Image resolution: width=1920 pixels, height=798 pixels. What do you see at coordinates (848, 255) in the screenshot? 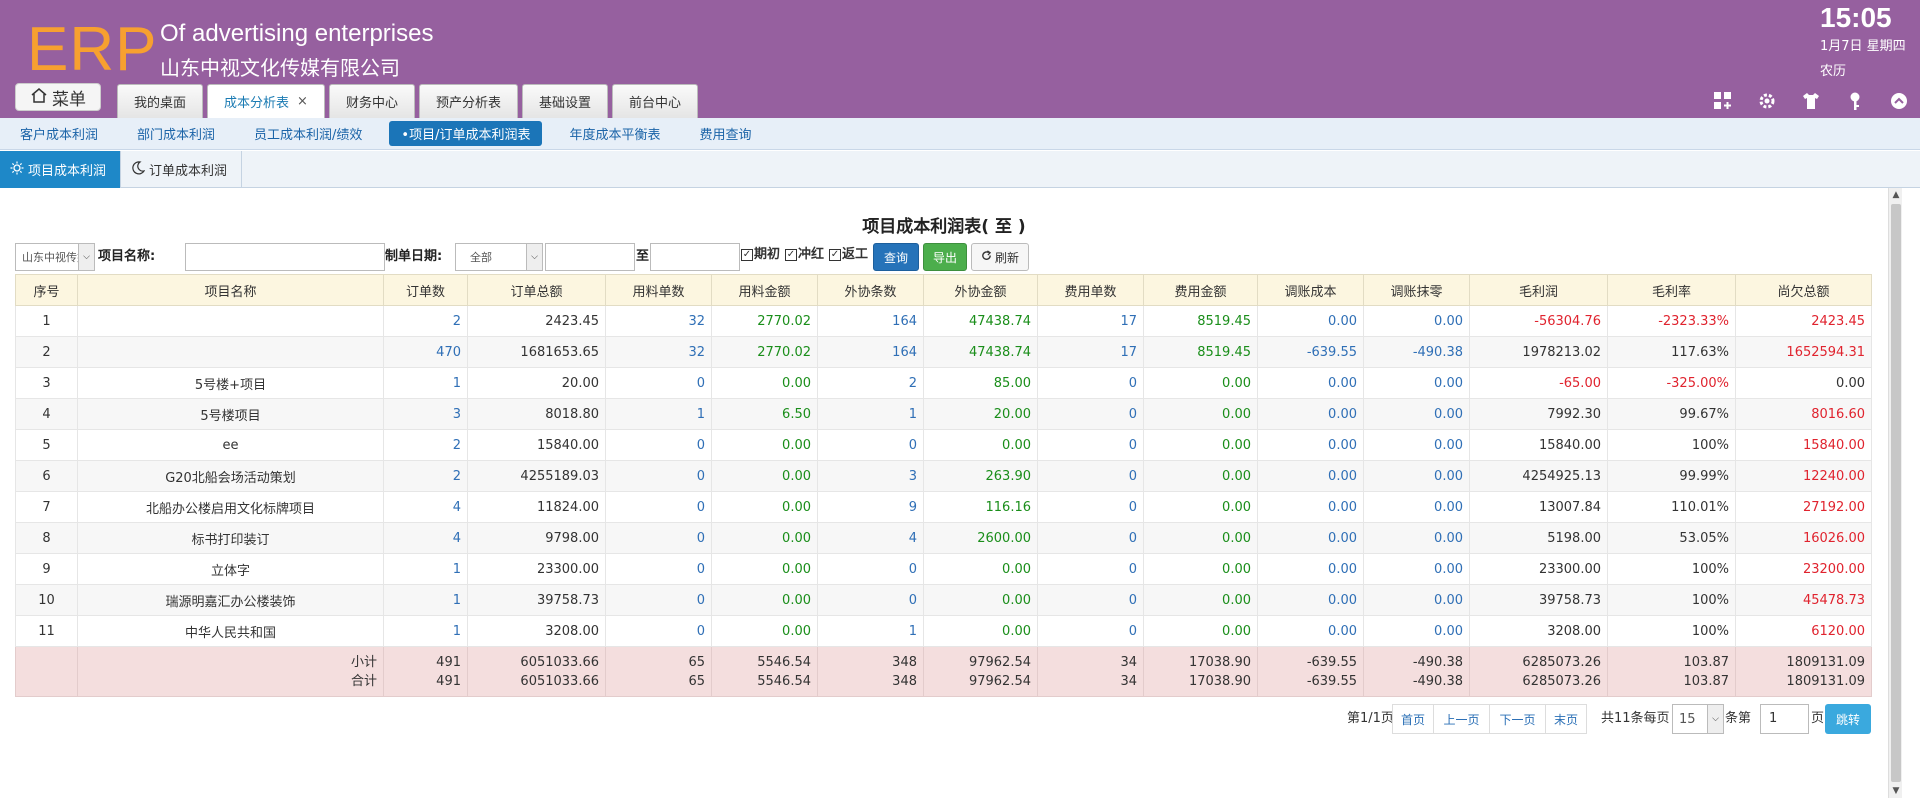
I see `checkbox-rework: ✓ 返工` at bounding box center [848, 255].